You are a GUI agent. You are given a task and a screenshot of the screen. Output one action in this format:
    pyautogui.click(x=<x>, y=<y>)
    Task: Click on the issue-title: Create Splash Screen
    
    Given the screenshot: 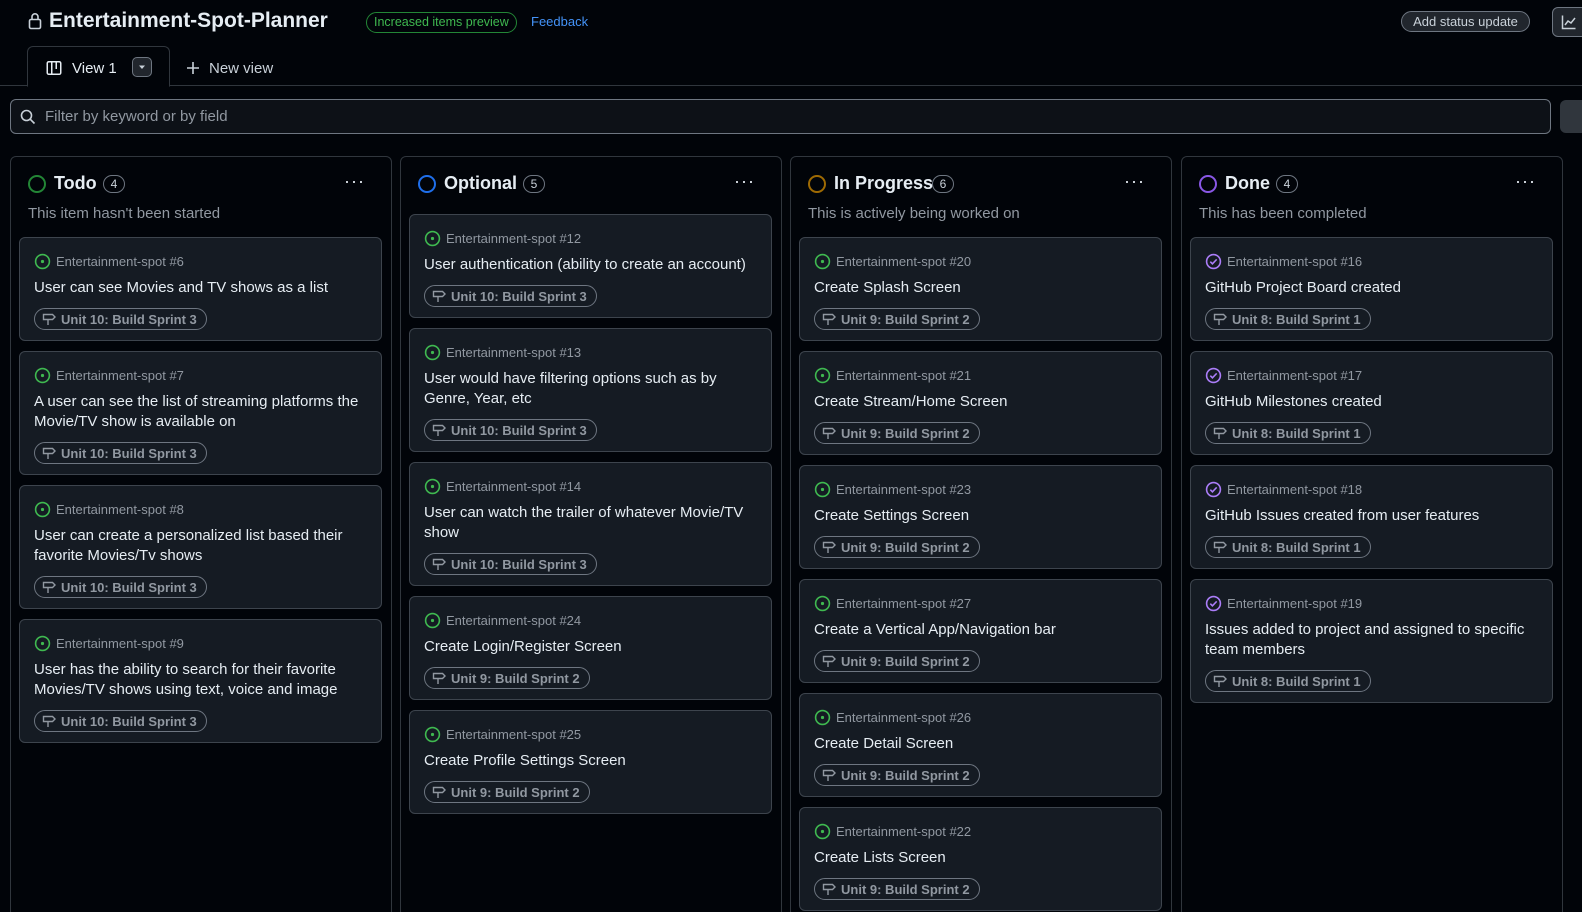 What is the action you would take?
    pyautogui.click(x=984, y=288)
    